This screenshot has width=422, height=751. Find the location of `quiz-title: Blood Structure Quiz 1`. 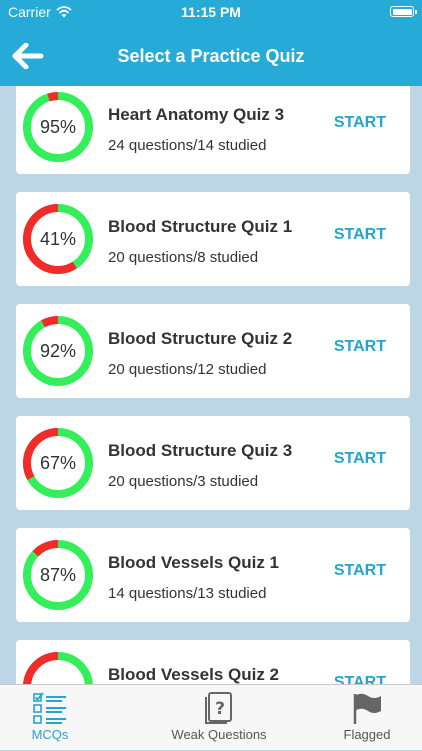

quiz-title: Blood Structure Quiz 1 is located at coordinates (200, 226).